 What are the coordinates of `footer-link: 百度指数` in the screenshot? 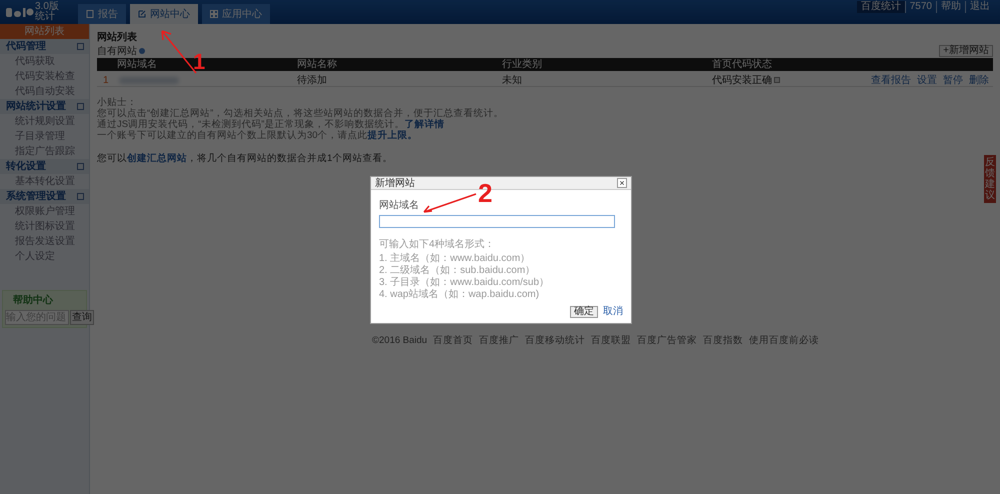 It's located at (723, 341).